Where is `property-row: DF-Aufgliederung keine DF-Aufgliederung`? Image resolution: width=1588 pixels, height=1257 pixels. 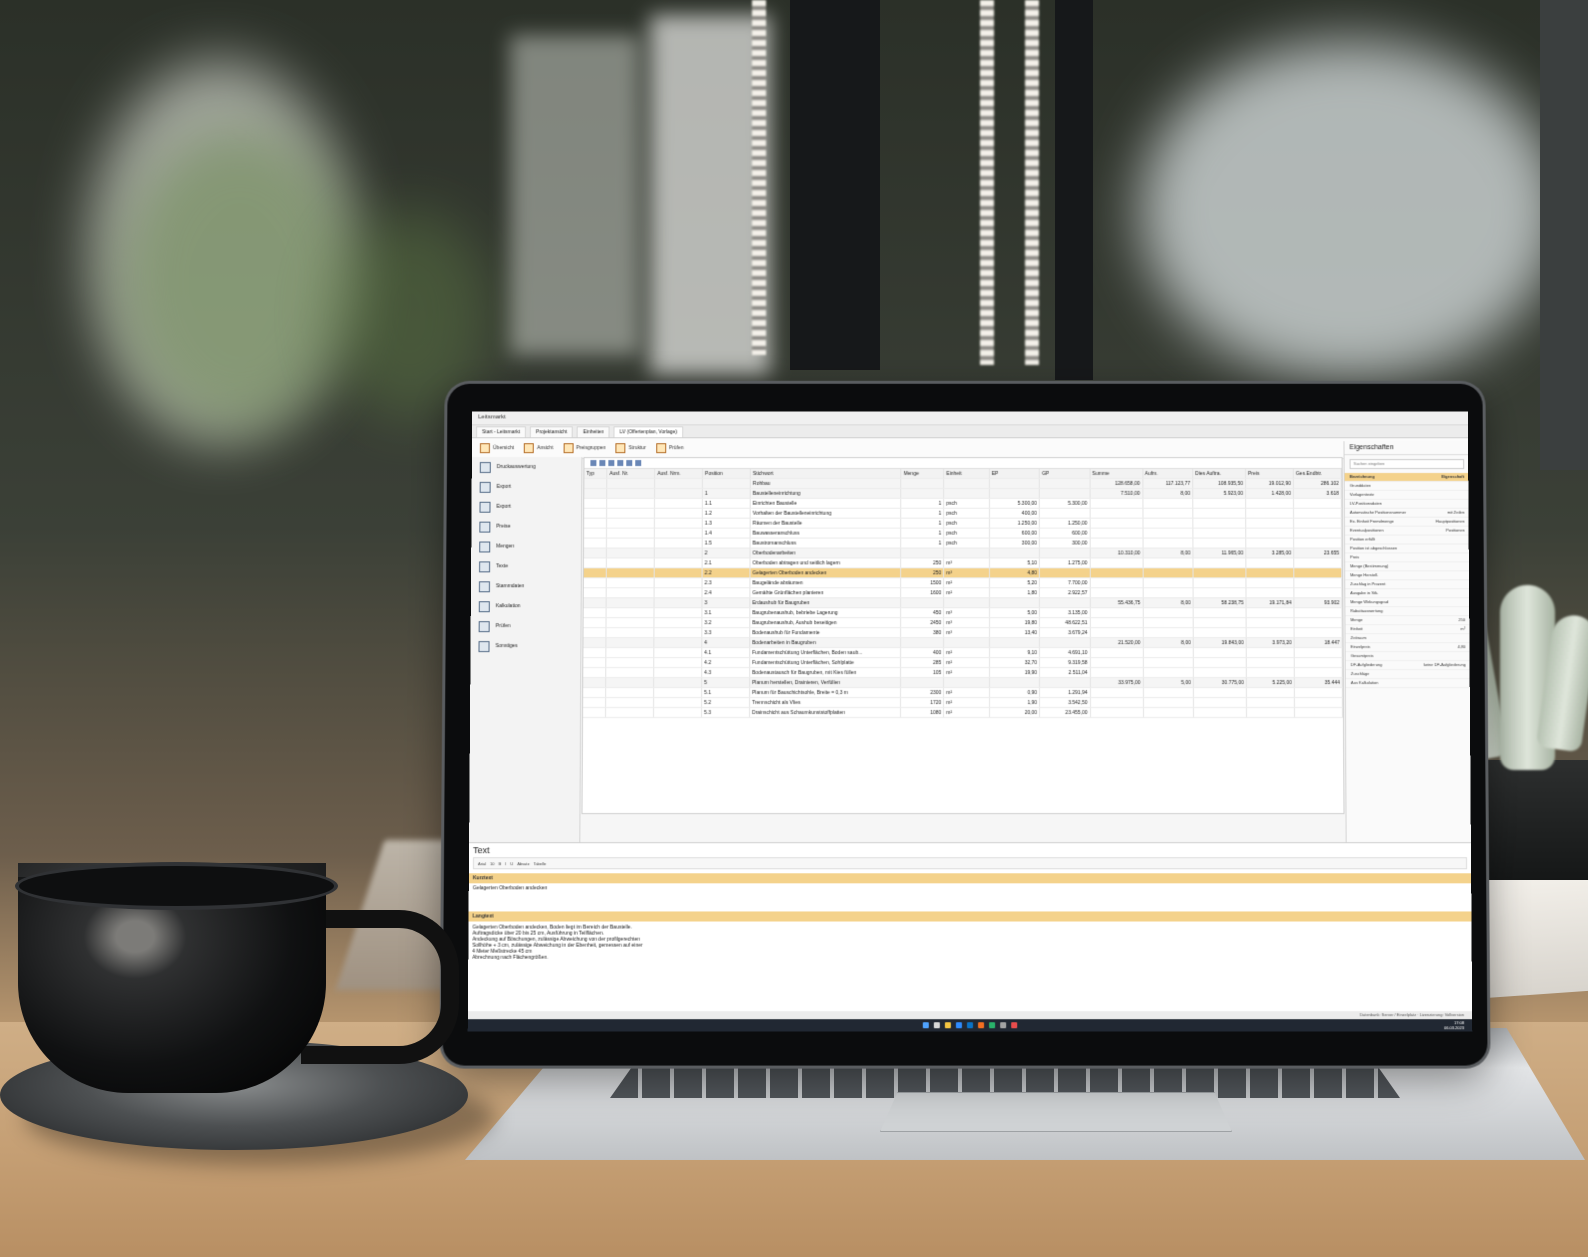
property-row: DF-Aufgliederung keine DF-Aufgliederung is located at coordinates (1408, 666).